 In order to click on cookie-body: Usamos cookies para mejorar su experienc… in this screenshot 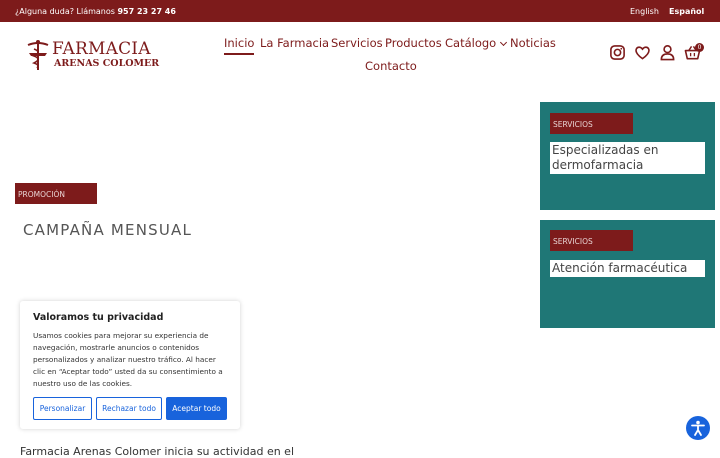, I will do `click(128, 359)`.